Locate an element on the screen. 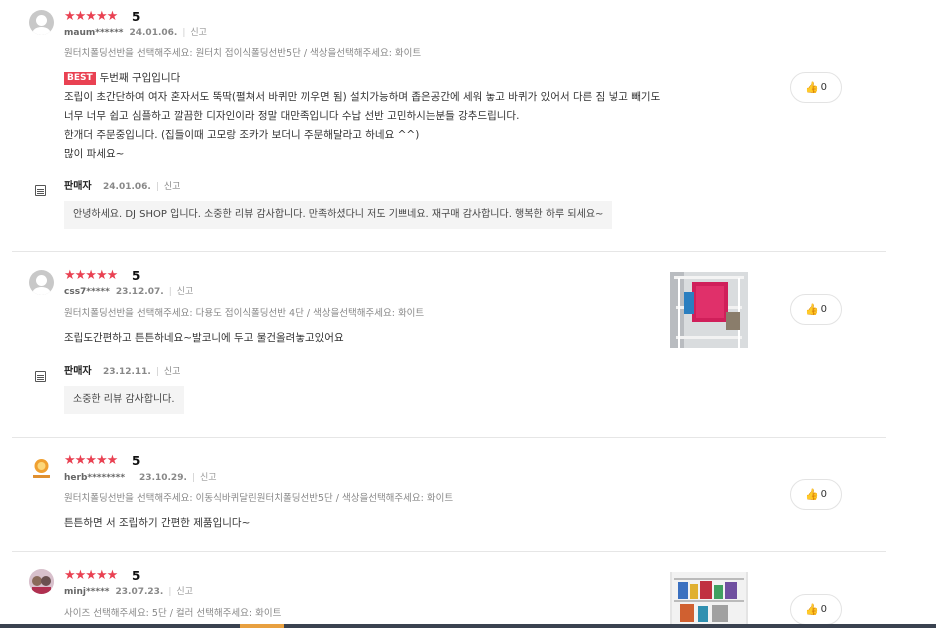 This screenshot has height=628, width=936. seller-meta: 24.01.06. | 신고 is located at coordinates (141, 187).